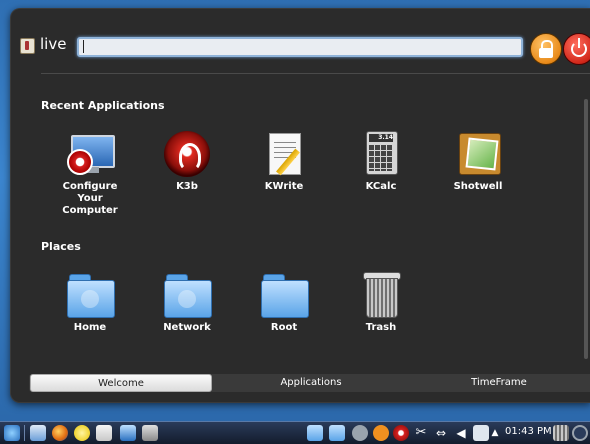 The image size is (590, 444). I want to click on software-icon, so click(150, 433).